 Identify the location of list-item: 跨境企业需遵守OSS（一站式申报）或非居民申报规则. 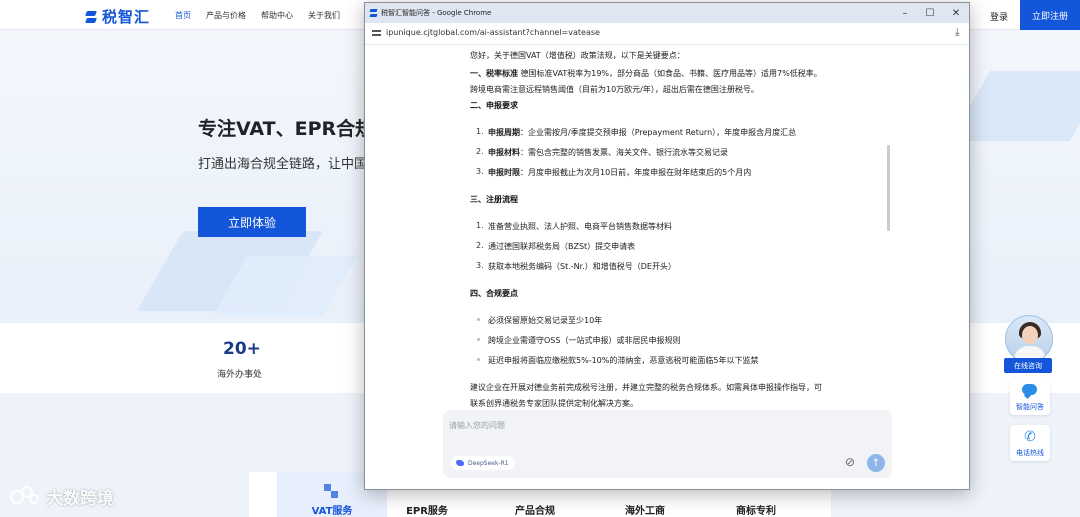
(584, 340).